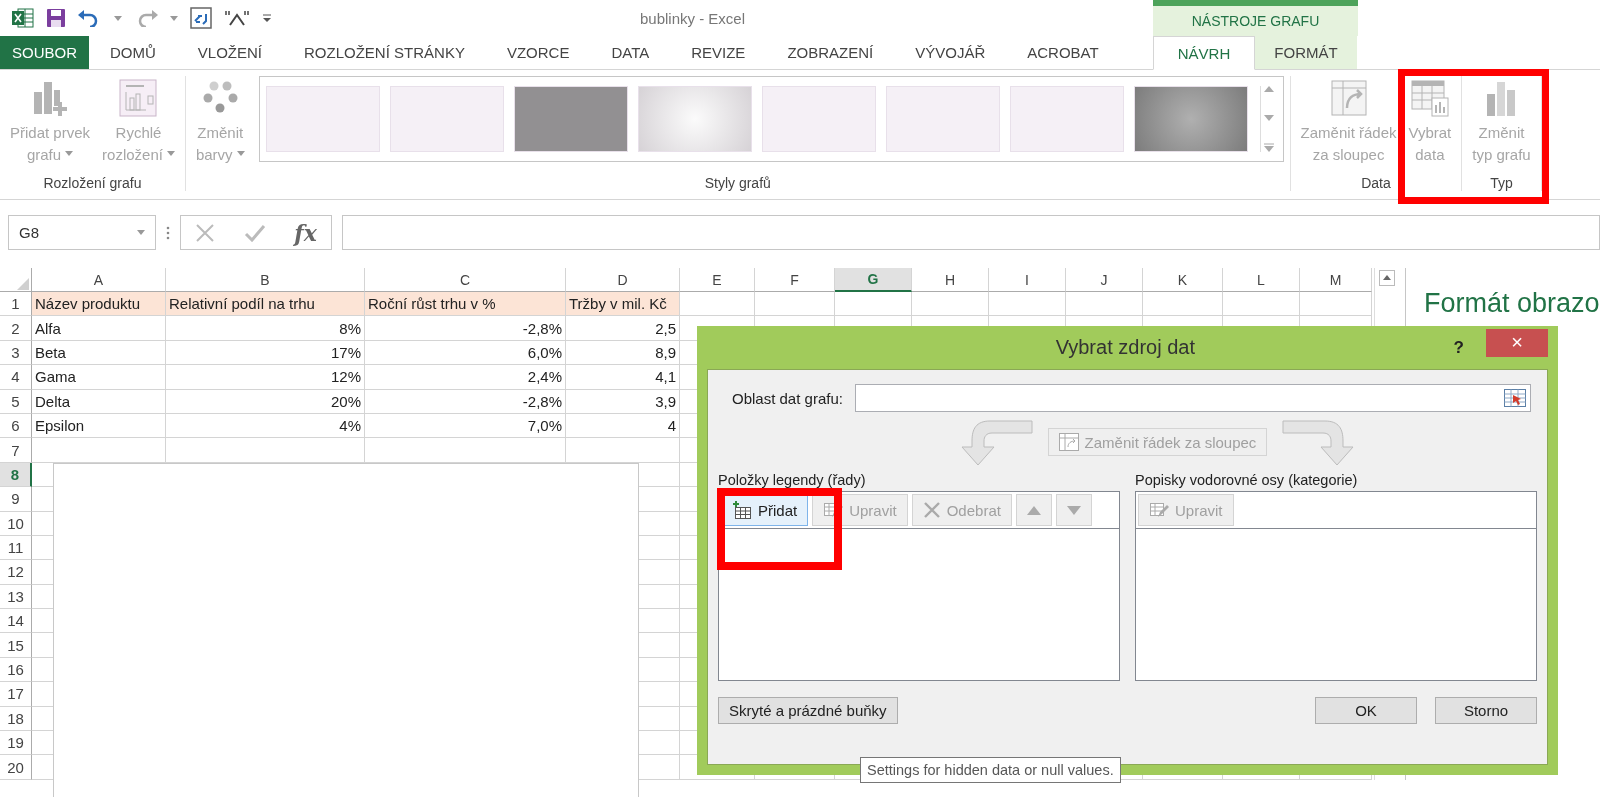  What do you see at coordinates (99, 280) in the screenshot?
I see `column-header: A` at bounding box center [99, 280].